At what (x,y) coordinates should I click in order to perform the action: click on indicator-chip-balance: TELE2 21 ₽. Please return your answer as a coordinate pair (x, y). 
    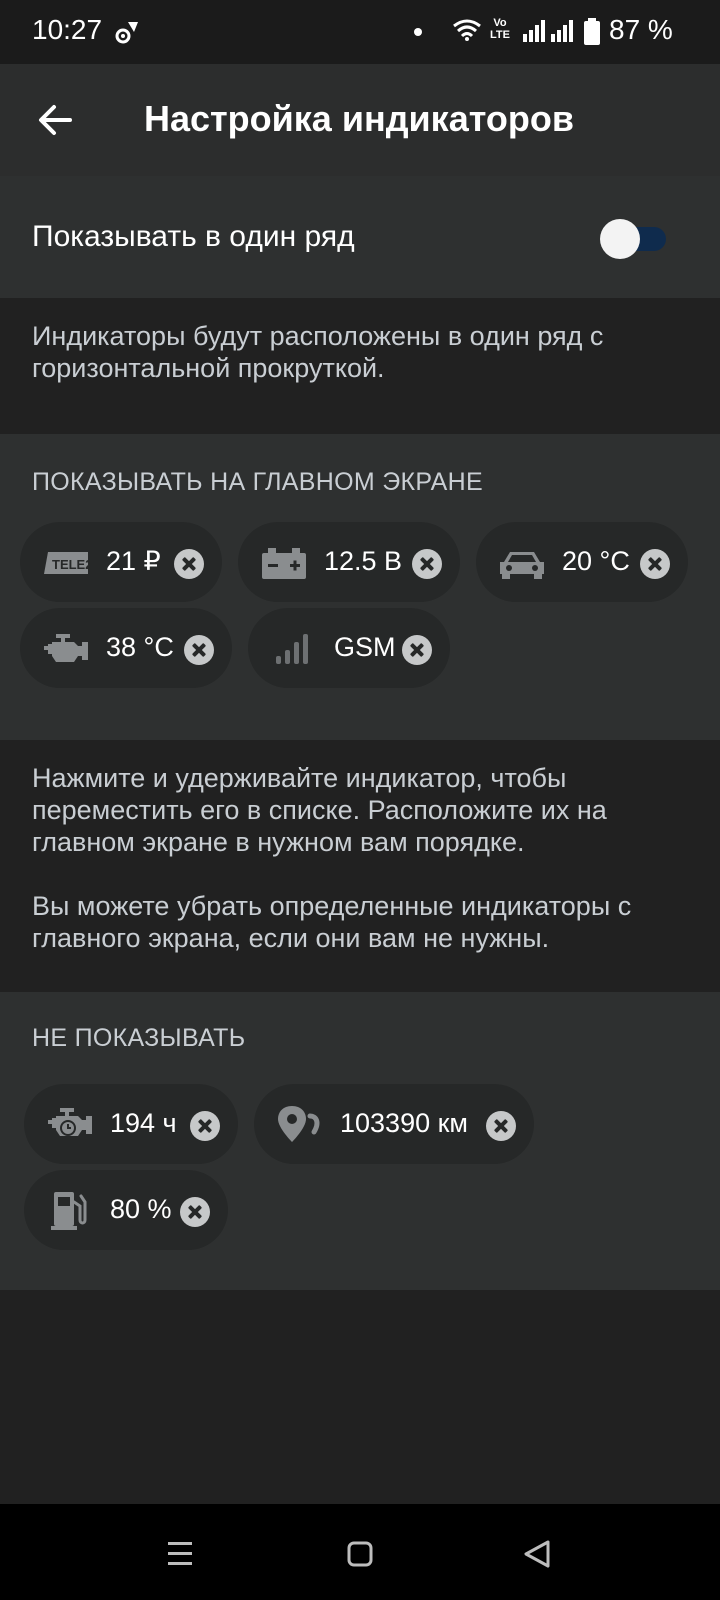
    Looking at the image, I should click on (121, 562).